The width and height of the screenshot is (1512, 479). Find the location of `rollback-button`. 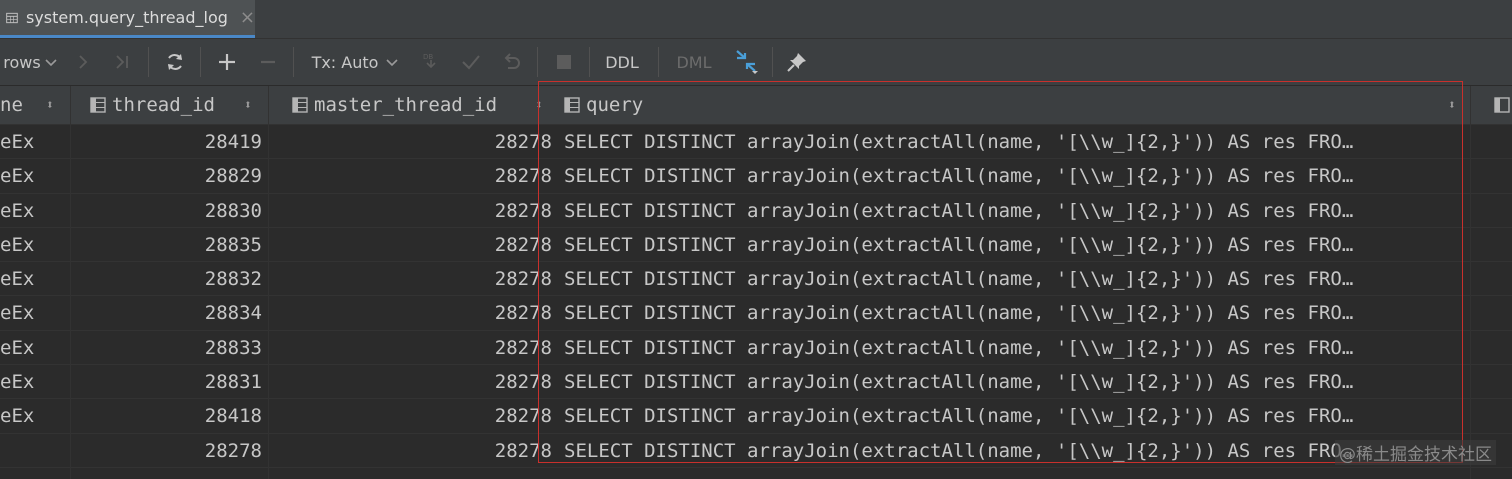

rollback-button is located at coordinates (511, 62).